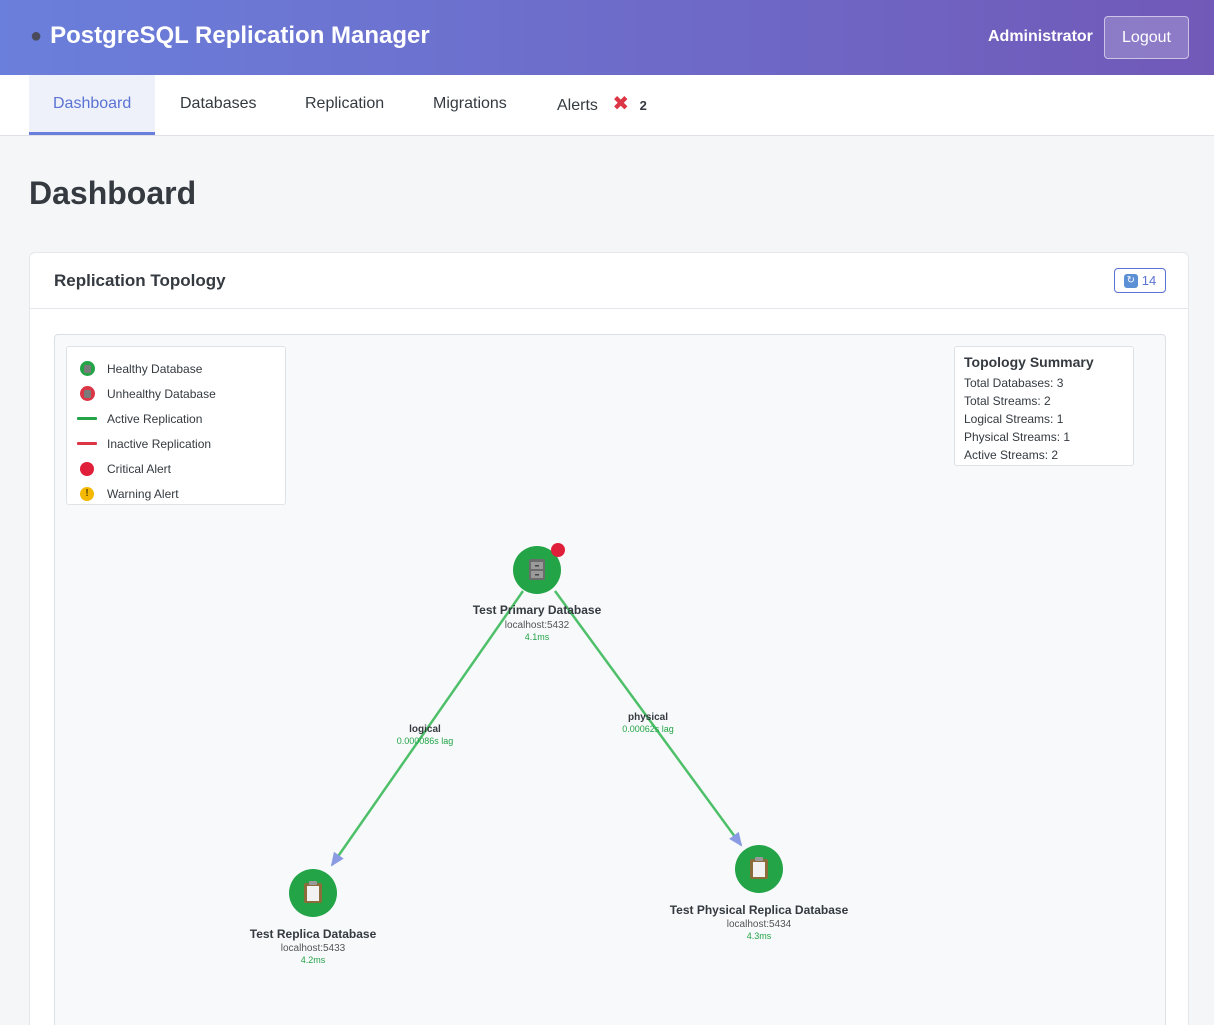 The width and height of the screenshot is (1214, 1025). I want to click on tab-replication: Replication, so click(344, 105).